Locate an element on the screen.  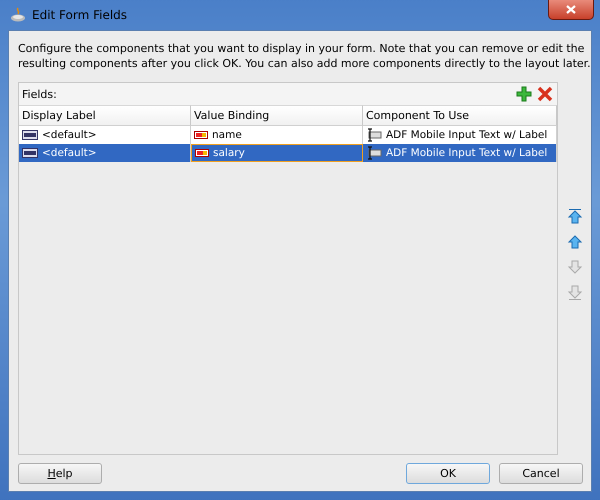
table-cell: salary is located at coordinates (277, 153).